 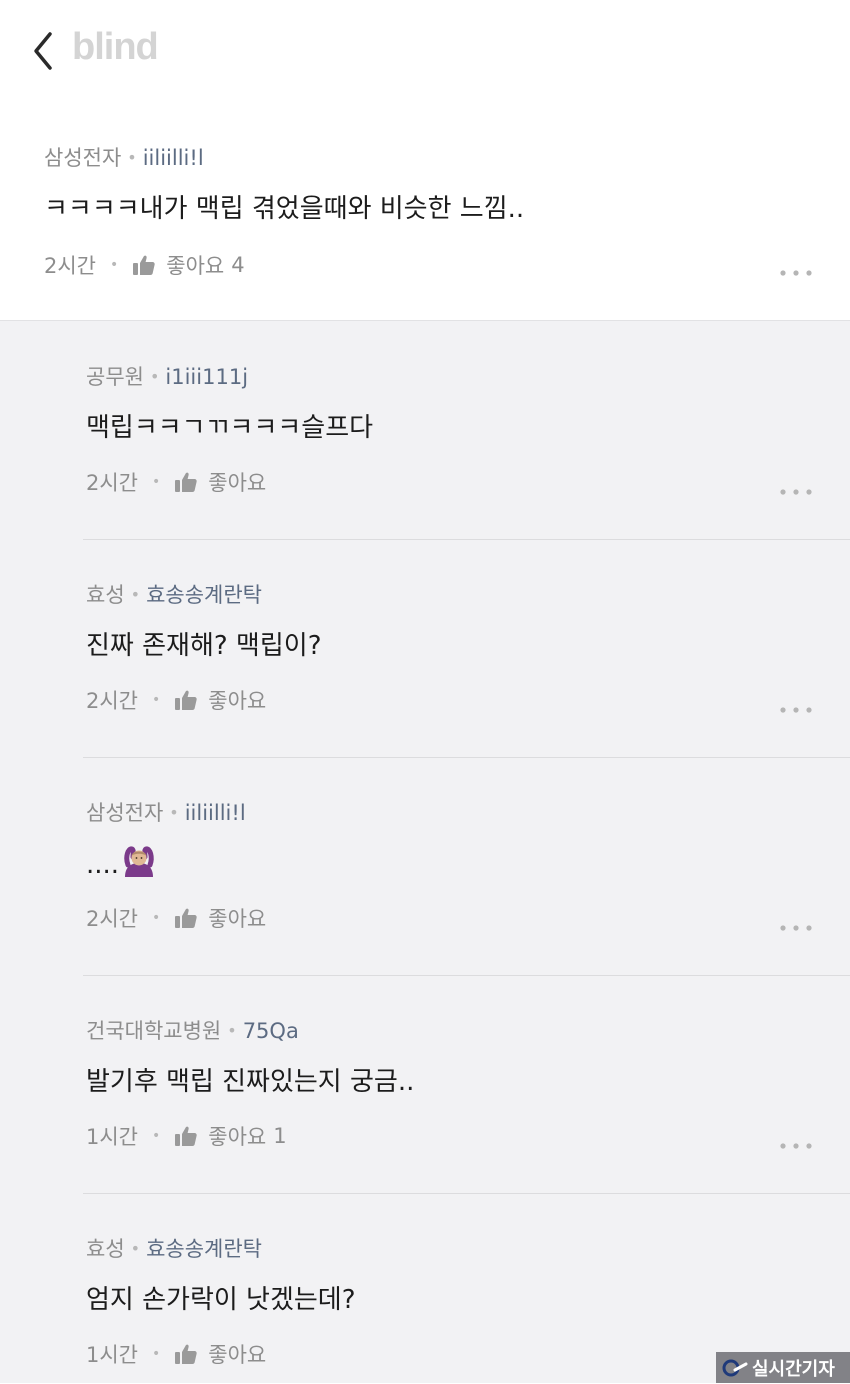 What do you see at coordinates (461, 866) in the screenshot?
I see `reply-item: 삼성전자 • iiliilli!l .... 2시간 • 좋아요` at bounding box center [461, 866].